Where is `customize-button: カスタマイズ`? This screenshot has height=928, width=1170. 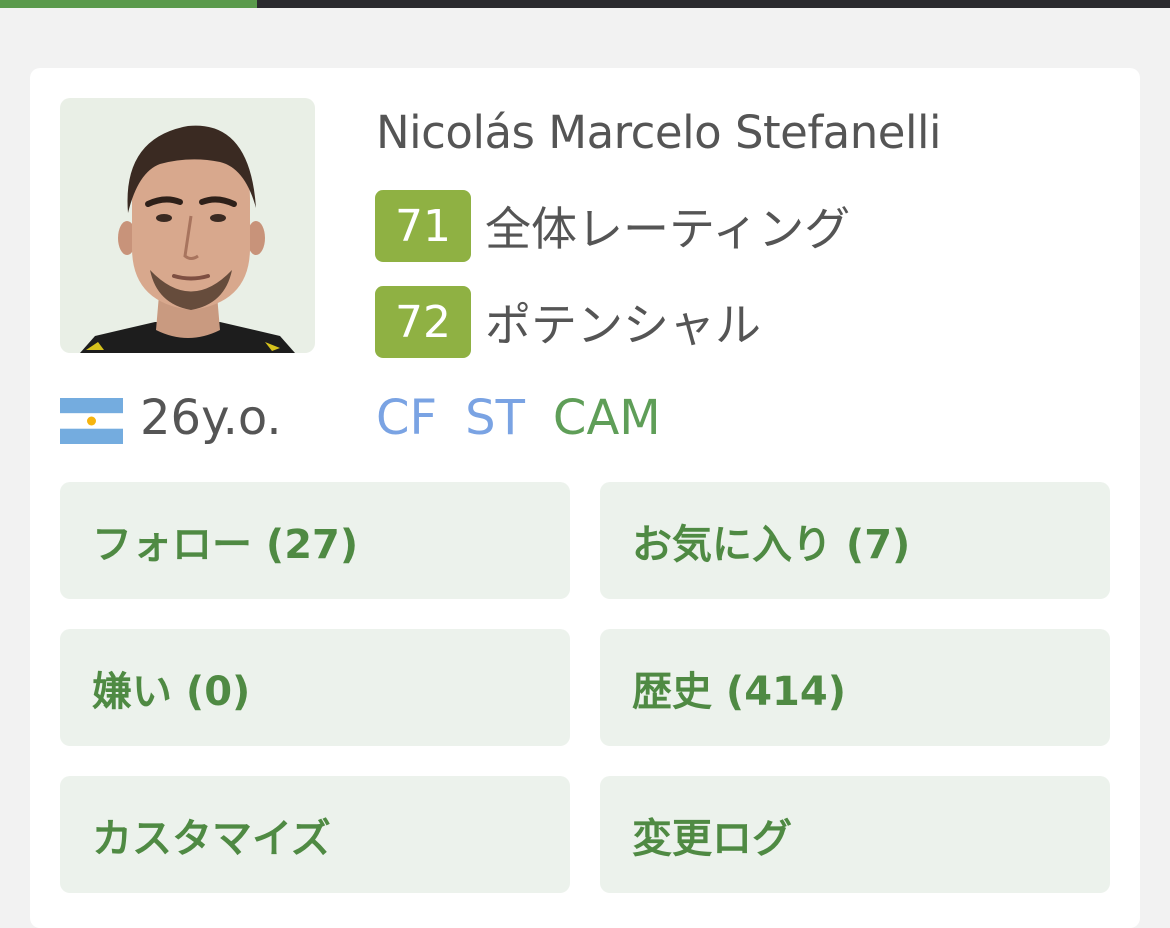
customize-button: カスタマイズ is located at coordinates (315, 834).